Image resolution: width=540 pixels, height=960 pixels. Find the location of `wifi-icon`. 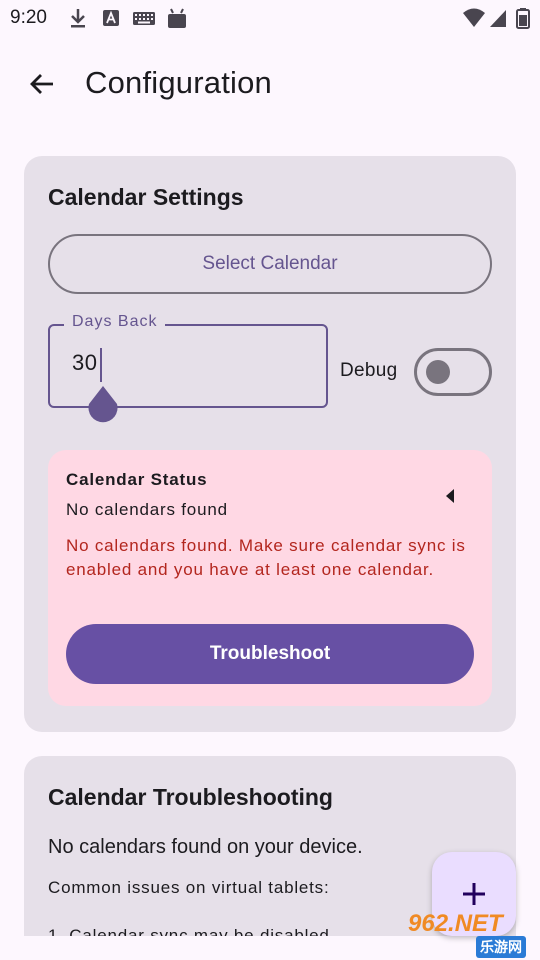

wifi-icon is located at coordinates (474, 17).